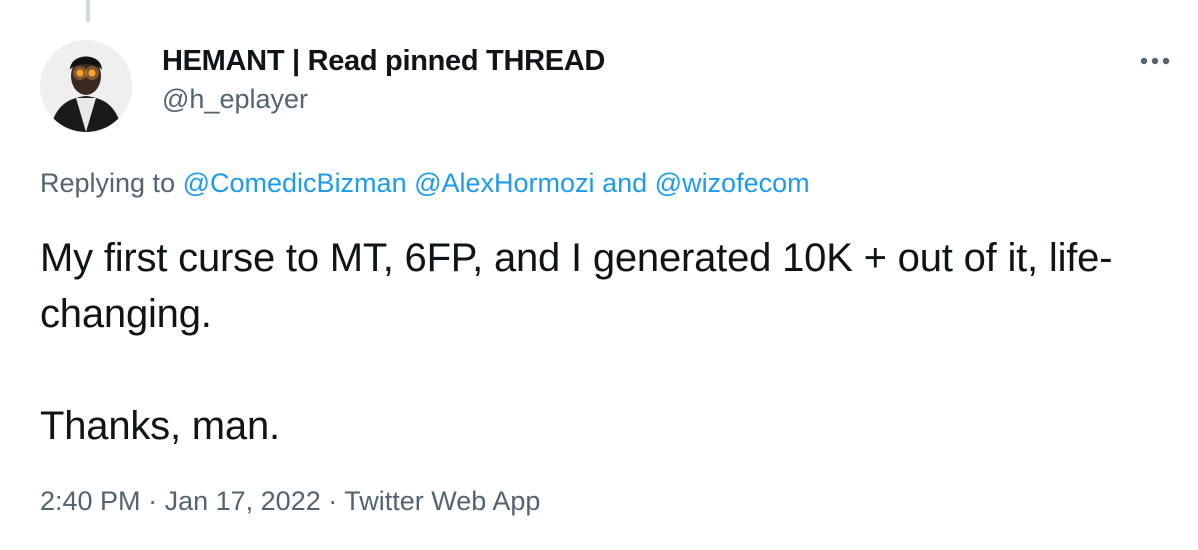  I want to click on avatar, so click(86, 86).